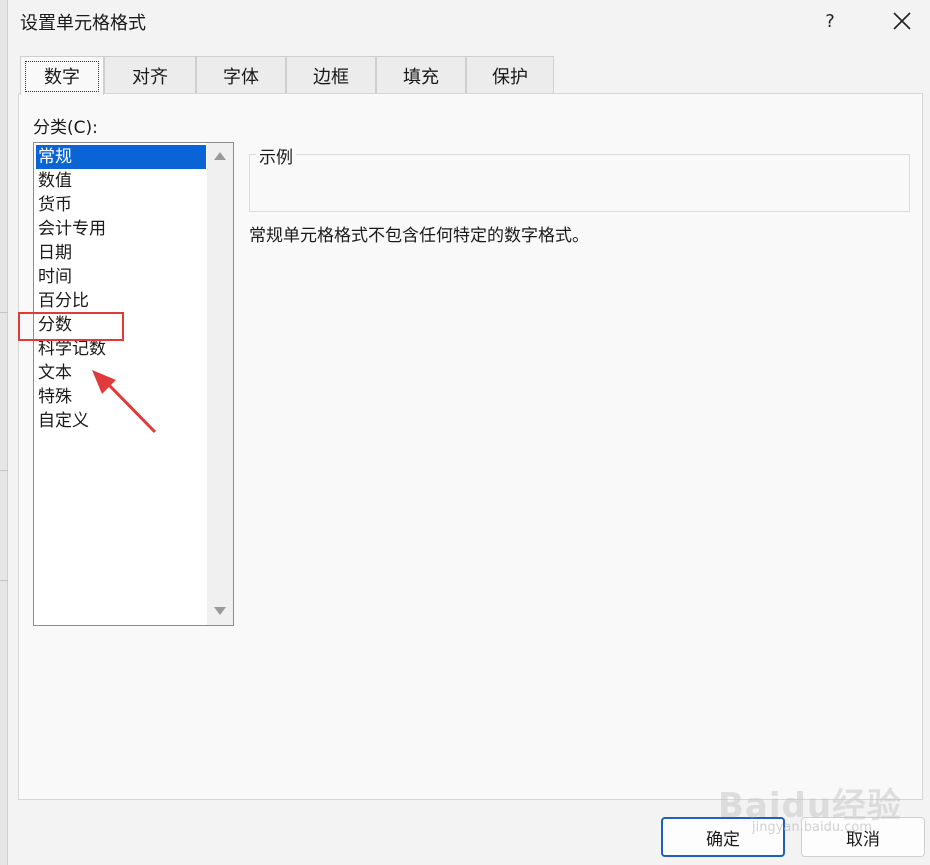 The height and width of the screenshot is (865, 930). What do you see at coordinates (121, 157) in the screenshot?
I see `list-item-general: 常规` at bounding box center [121, 157].